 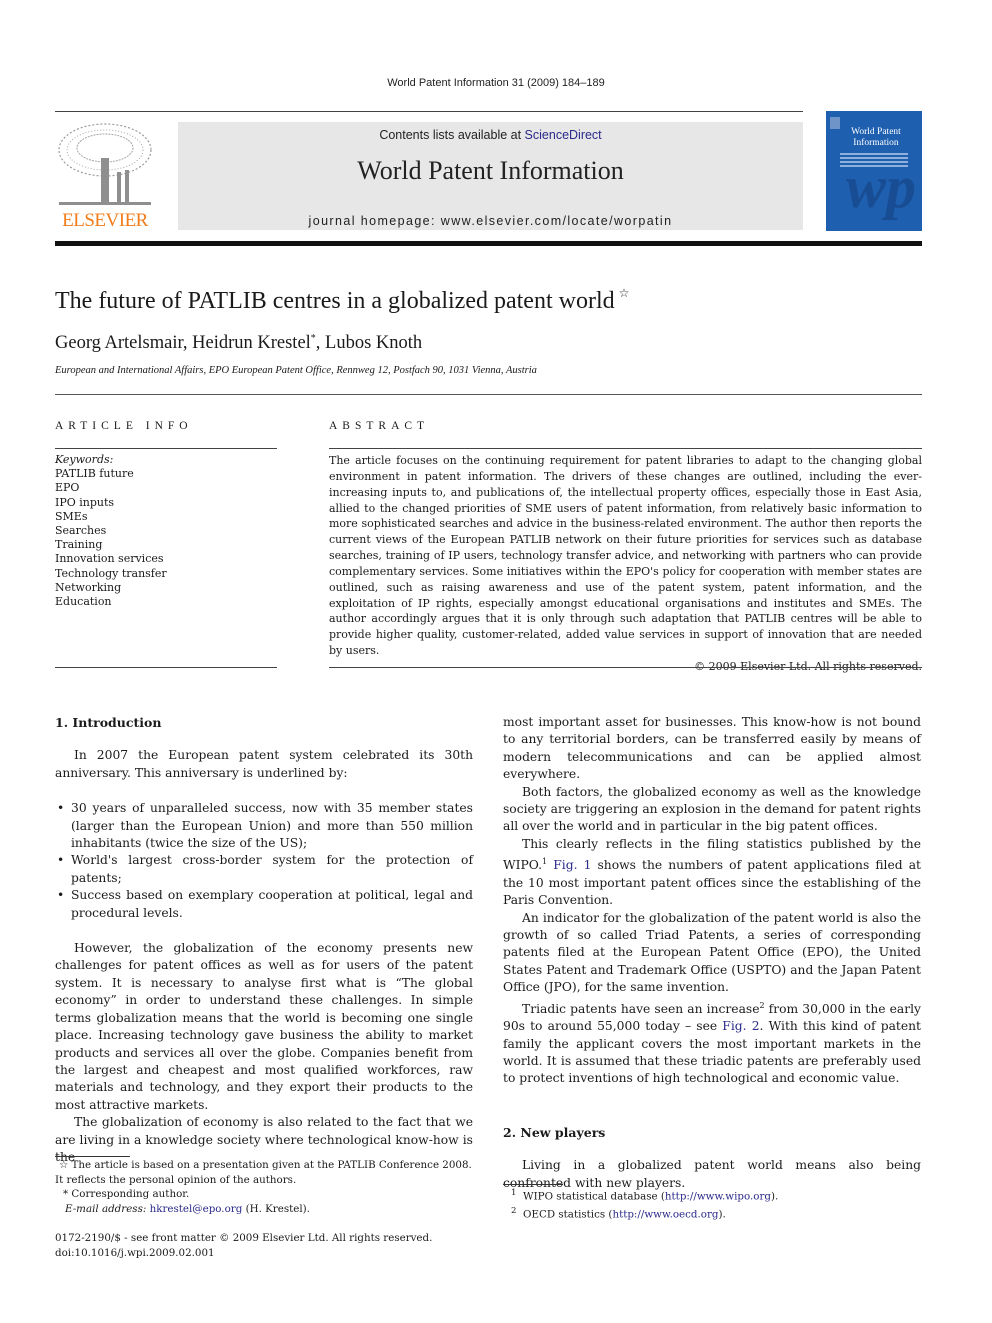 I want to click on publisher-logo-text: ELSEVIER, so click(x=105, y=220).